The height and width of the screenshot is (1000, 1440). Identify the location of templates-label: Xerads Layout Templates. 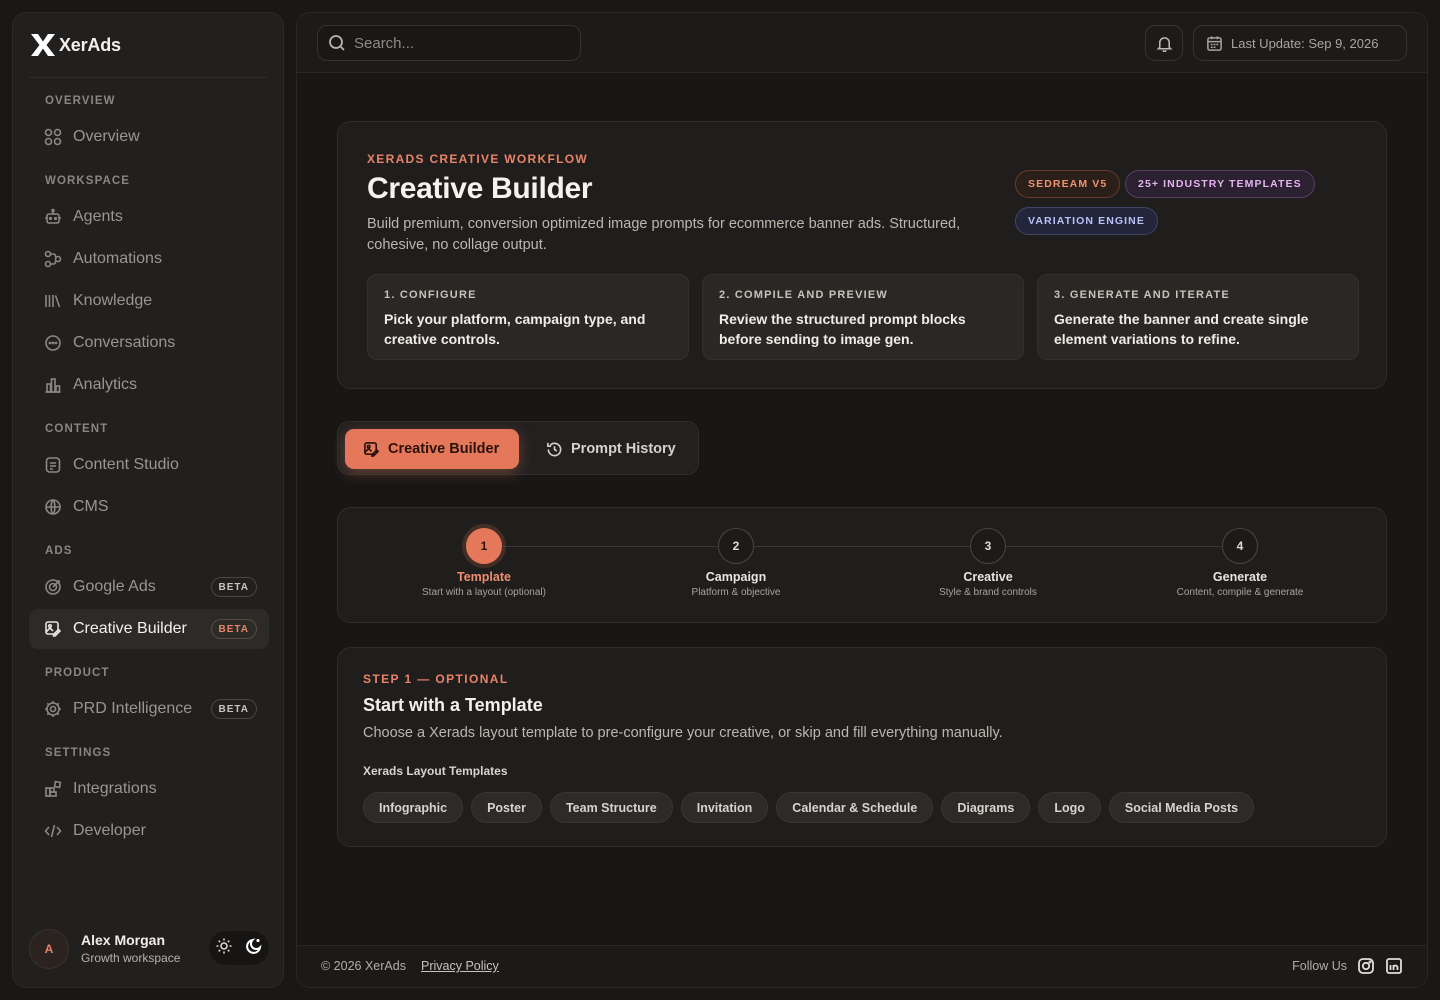
(435, 771).